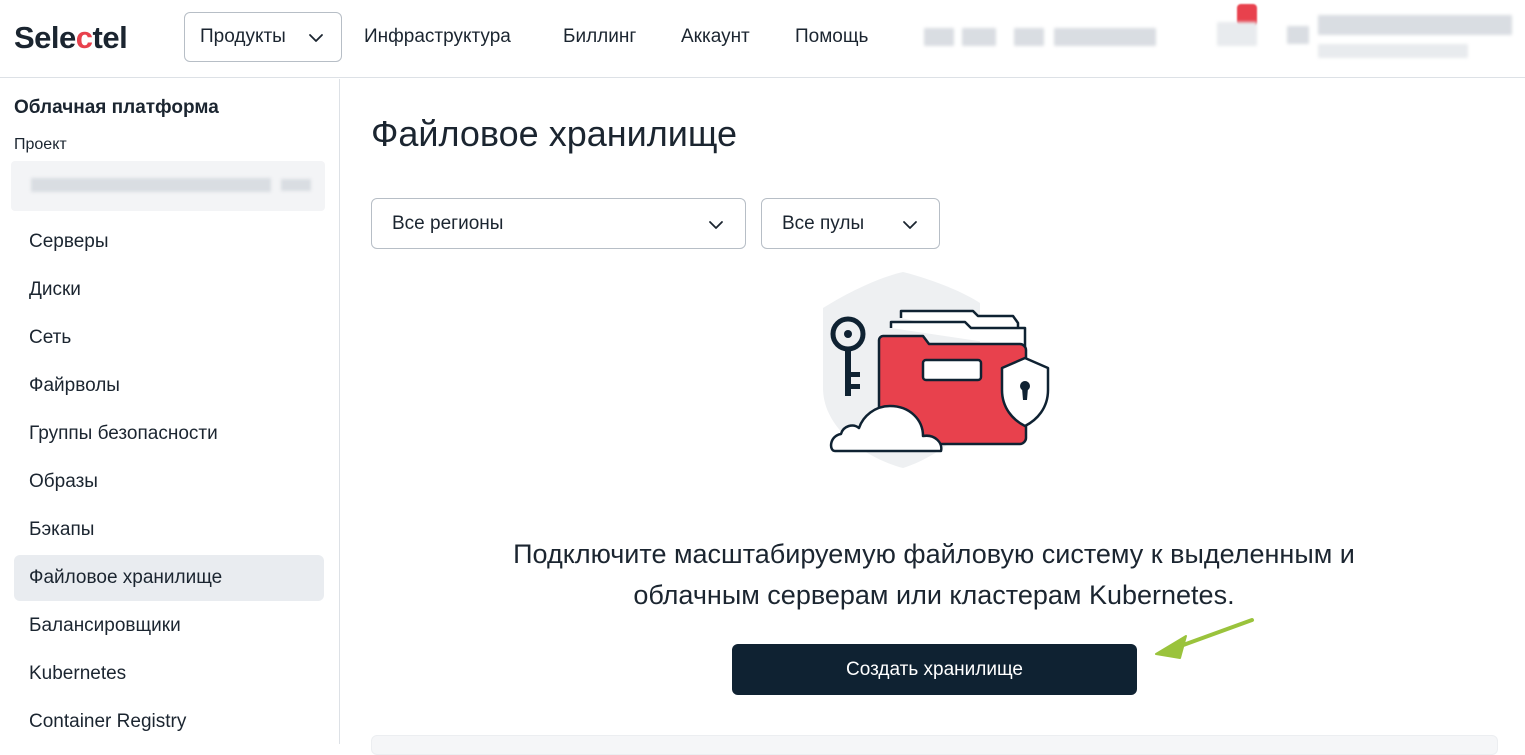 This screenshot has width=1525, height=755. What do you see at coordinates (168, 186) in the screenshot?
I see `project-selector` at bounding box center [168, 186].